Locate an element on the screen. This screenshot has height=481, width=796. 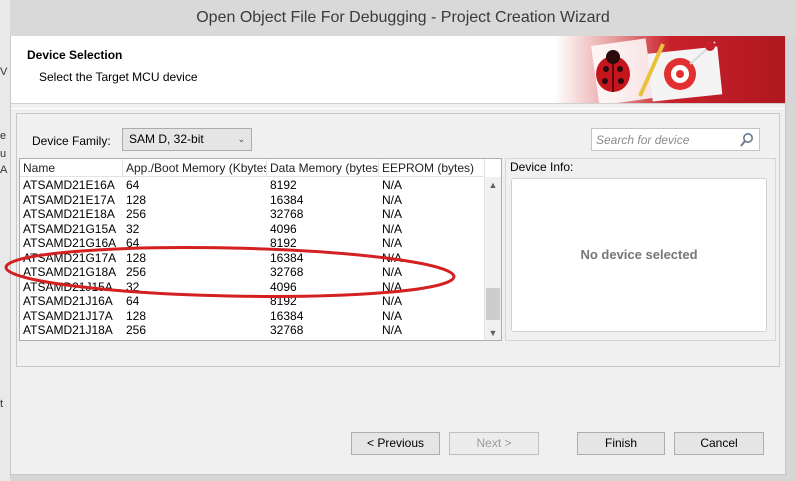
chevron-down-icon: ⌄ is located at coordinates (241, 139).